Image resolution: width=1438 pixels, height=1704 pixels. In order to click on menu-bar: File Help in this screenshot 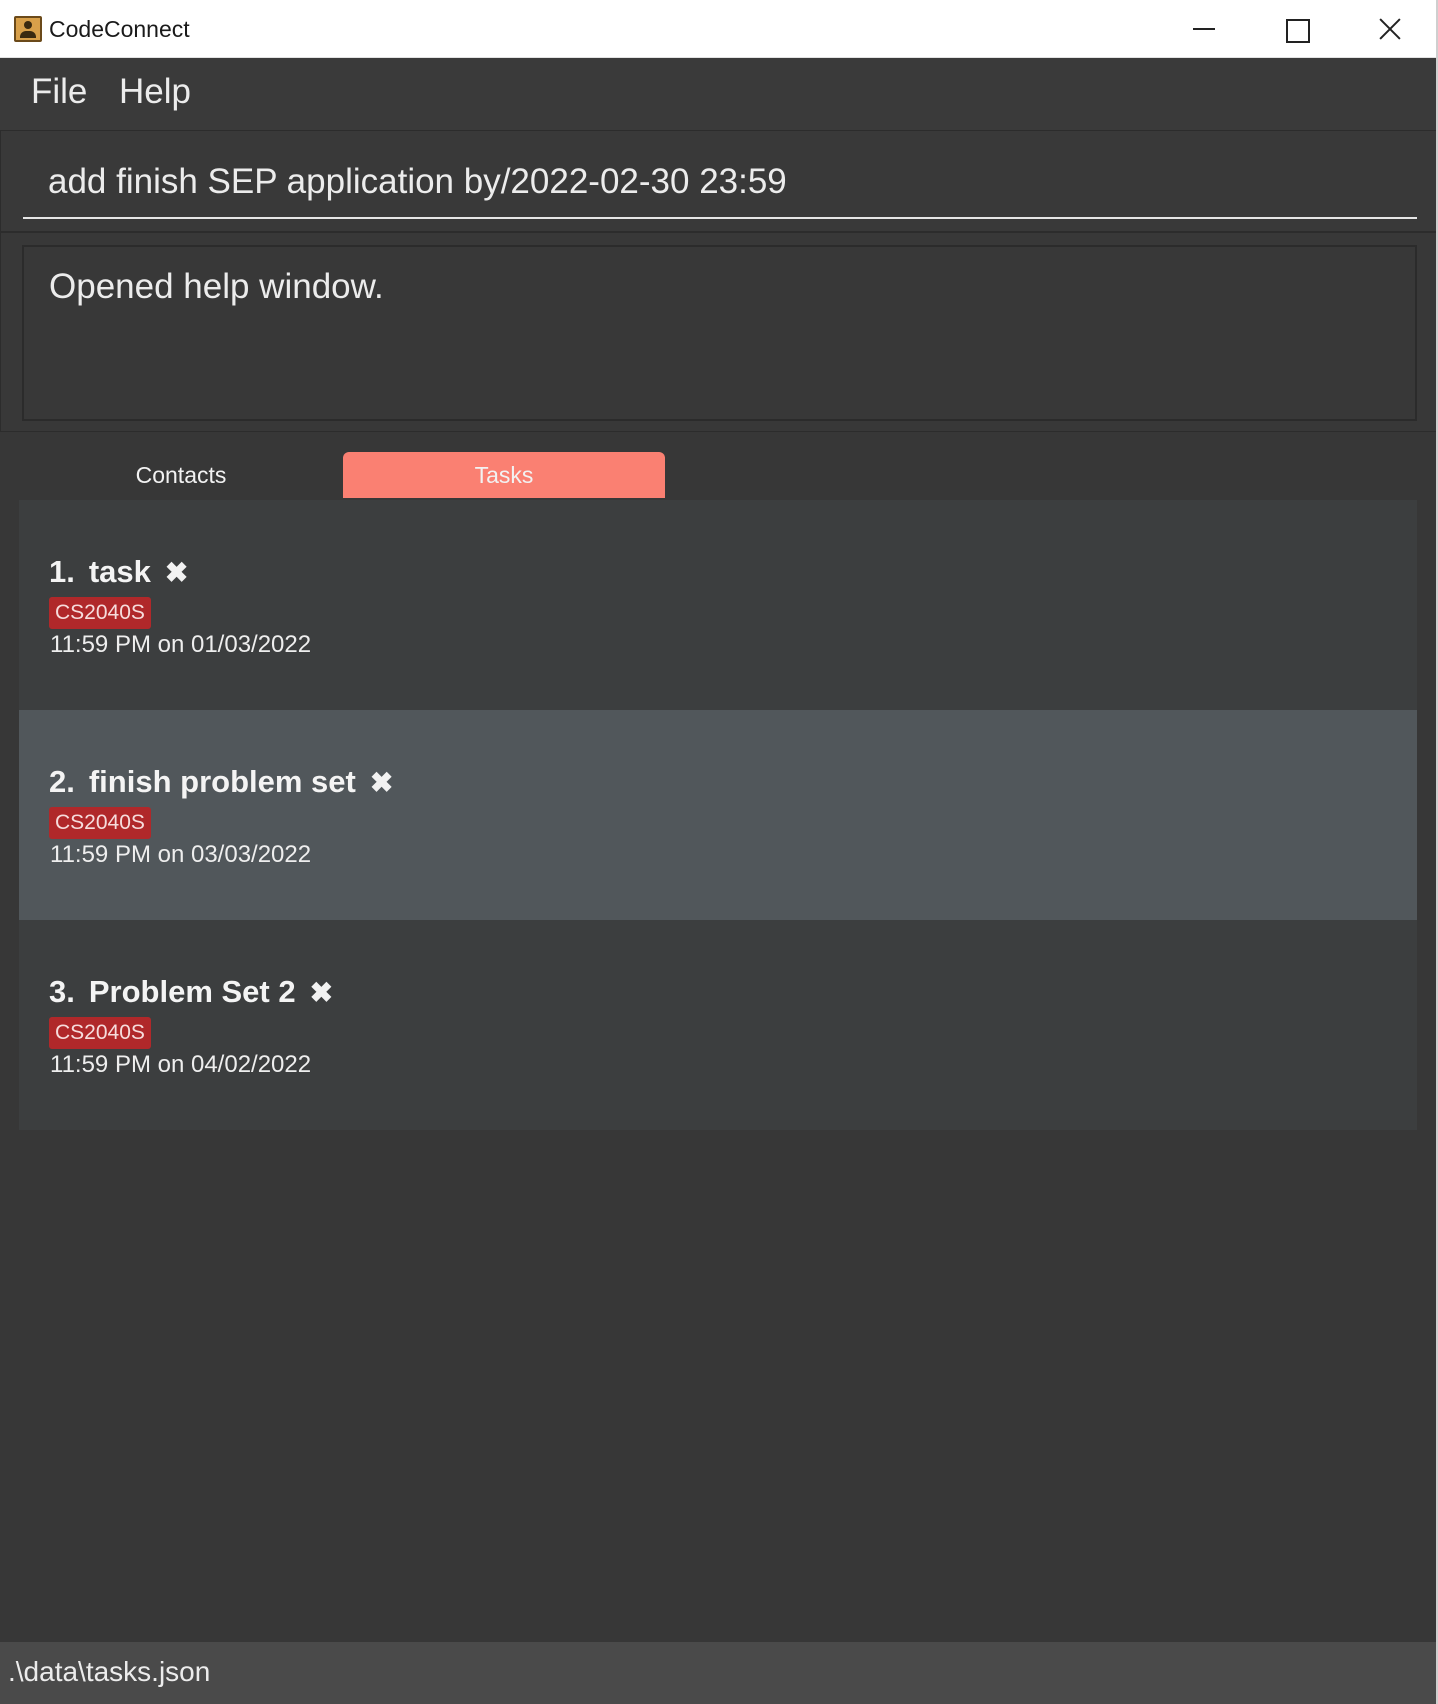, I will do `click(718, 94)`.